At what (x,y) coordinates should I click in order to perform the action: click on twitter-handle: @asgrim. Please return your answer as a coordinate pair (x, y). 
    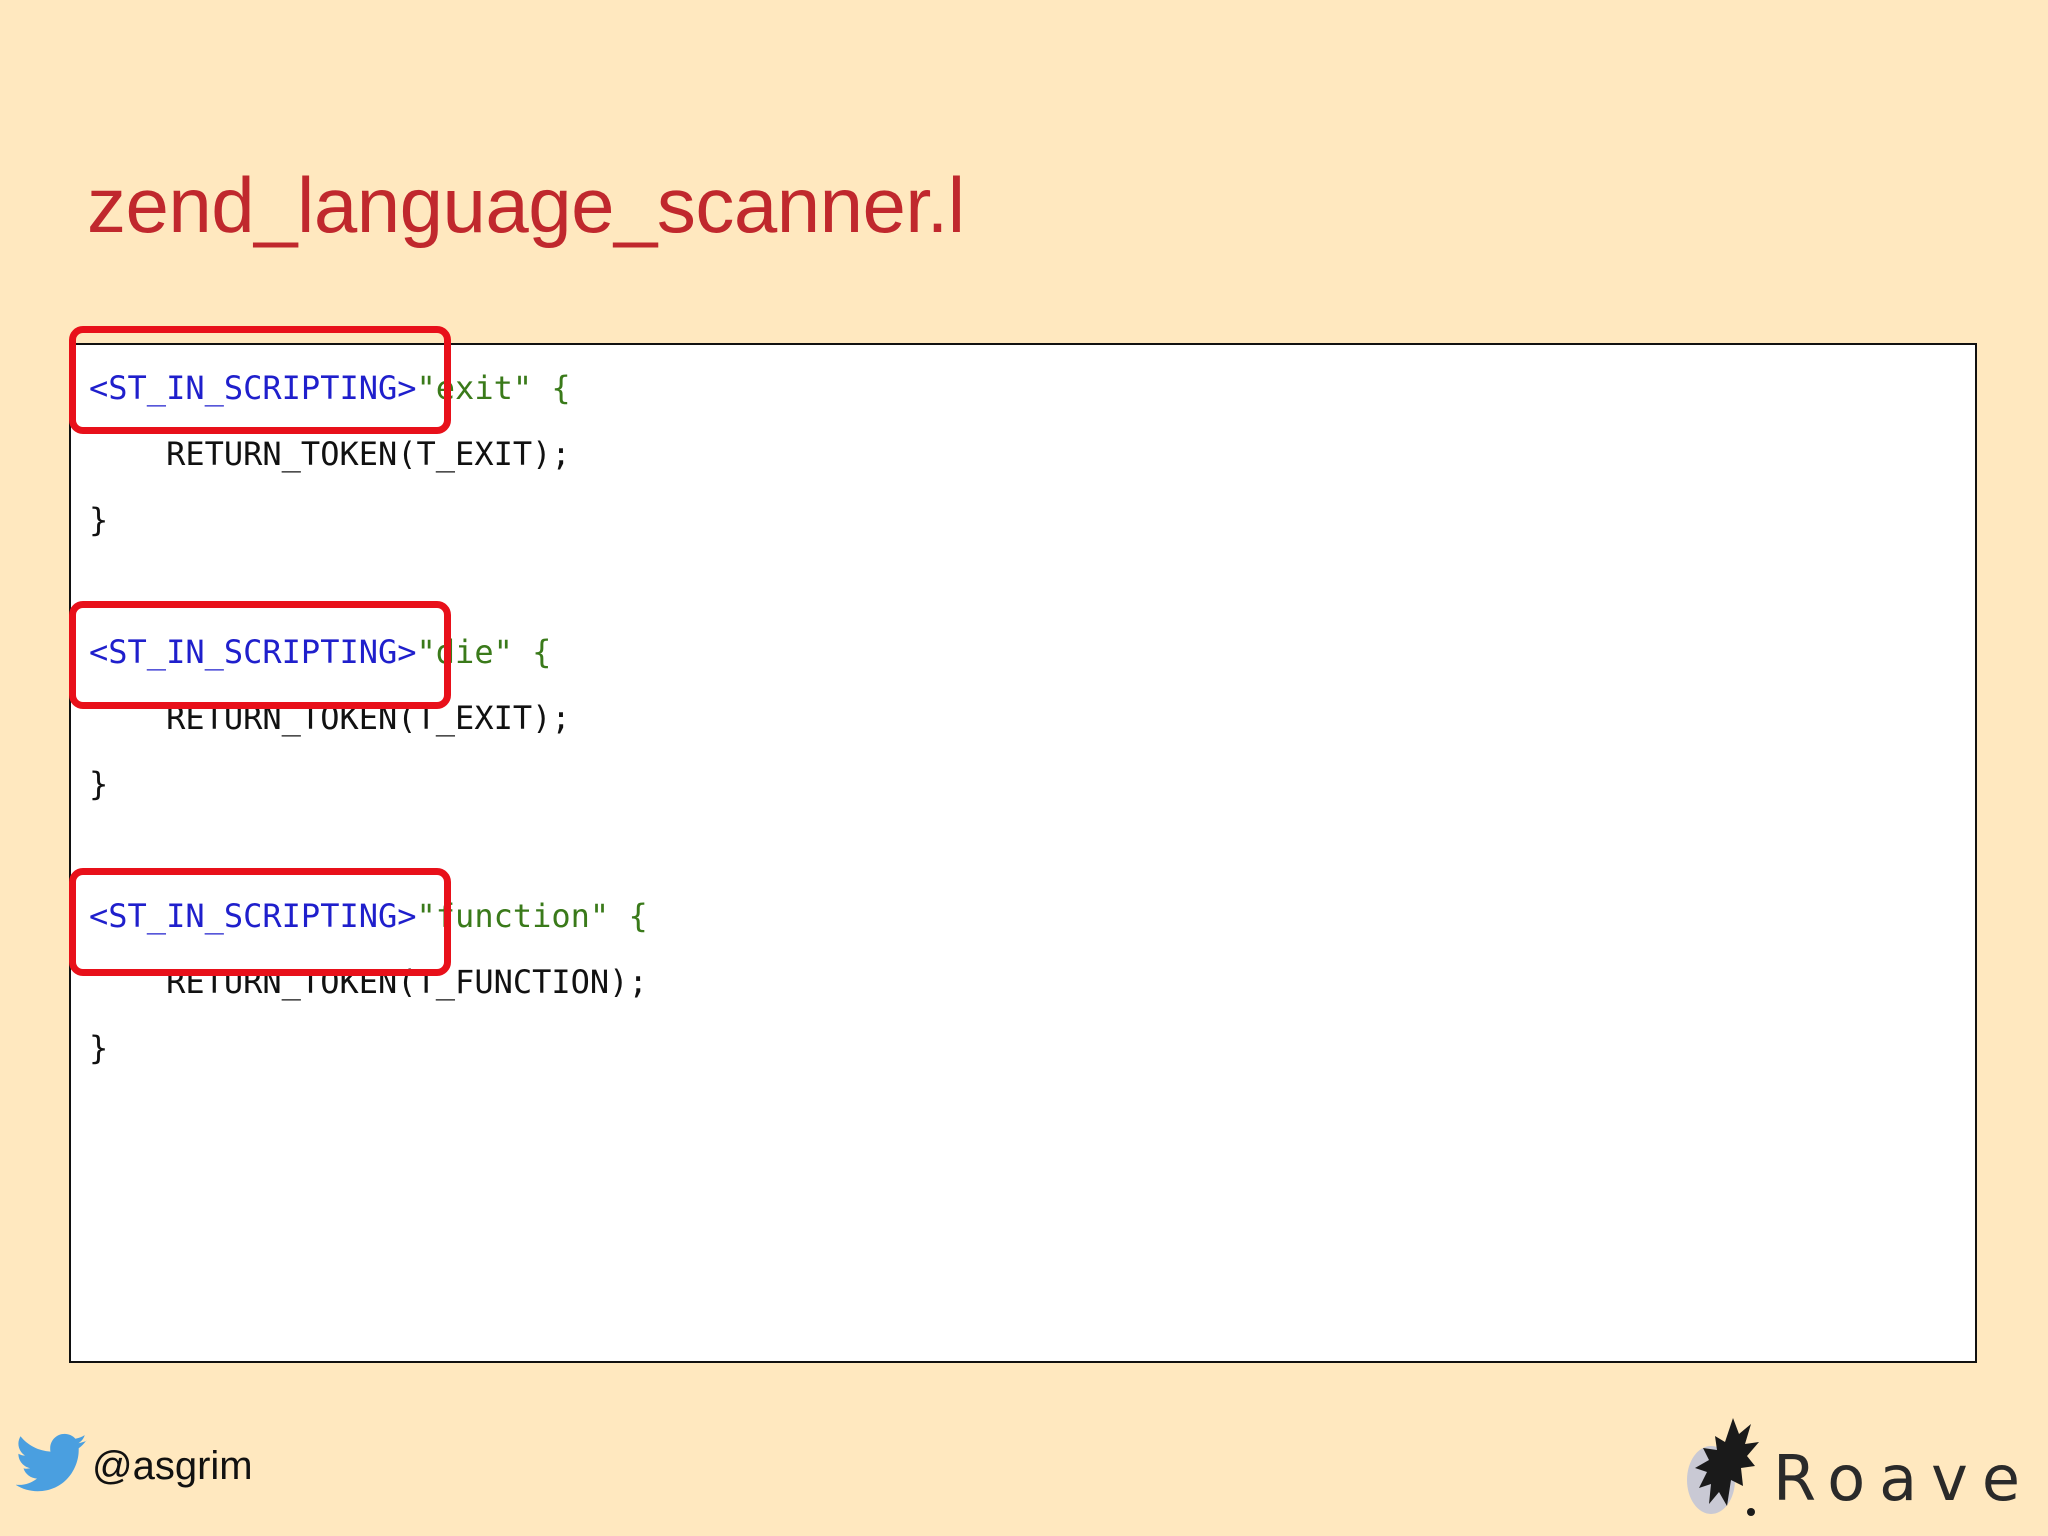
    Looking at the image, I should click on (172, 1465).